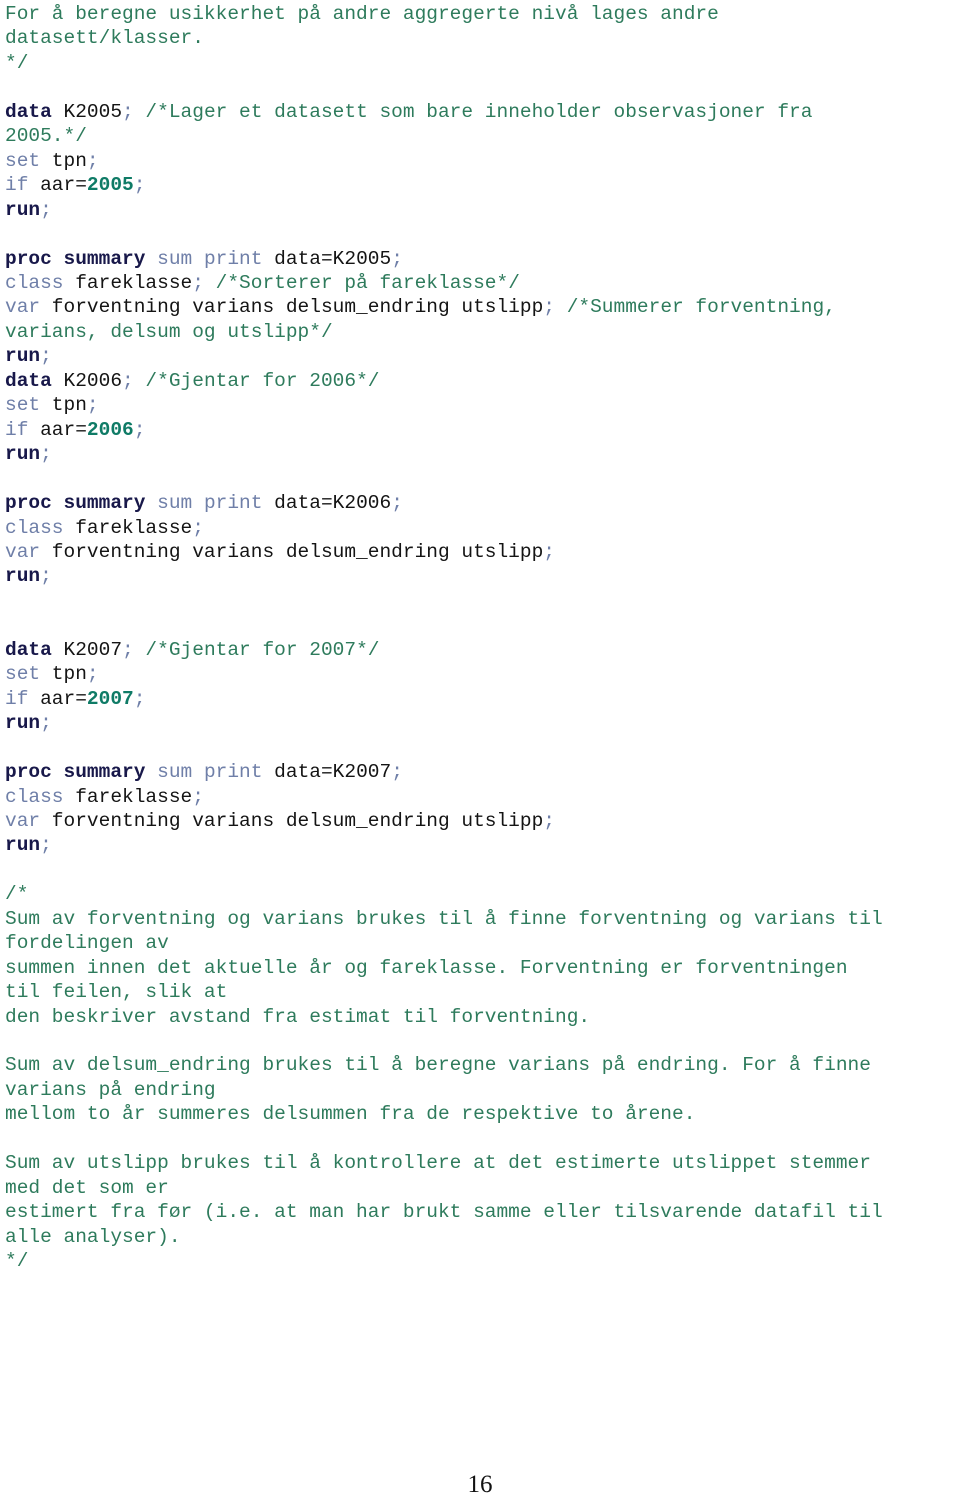 This screenshot has height=1512, width=960. What do you see at coordinates (93, 1236) in the screenshot?
I see `code-token-comment: alle analyser).` at bounding box center [93, 1236].